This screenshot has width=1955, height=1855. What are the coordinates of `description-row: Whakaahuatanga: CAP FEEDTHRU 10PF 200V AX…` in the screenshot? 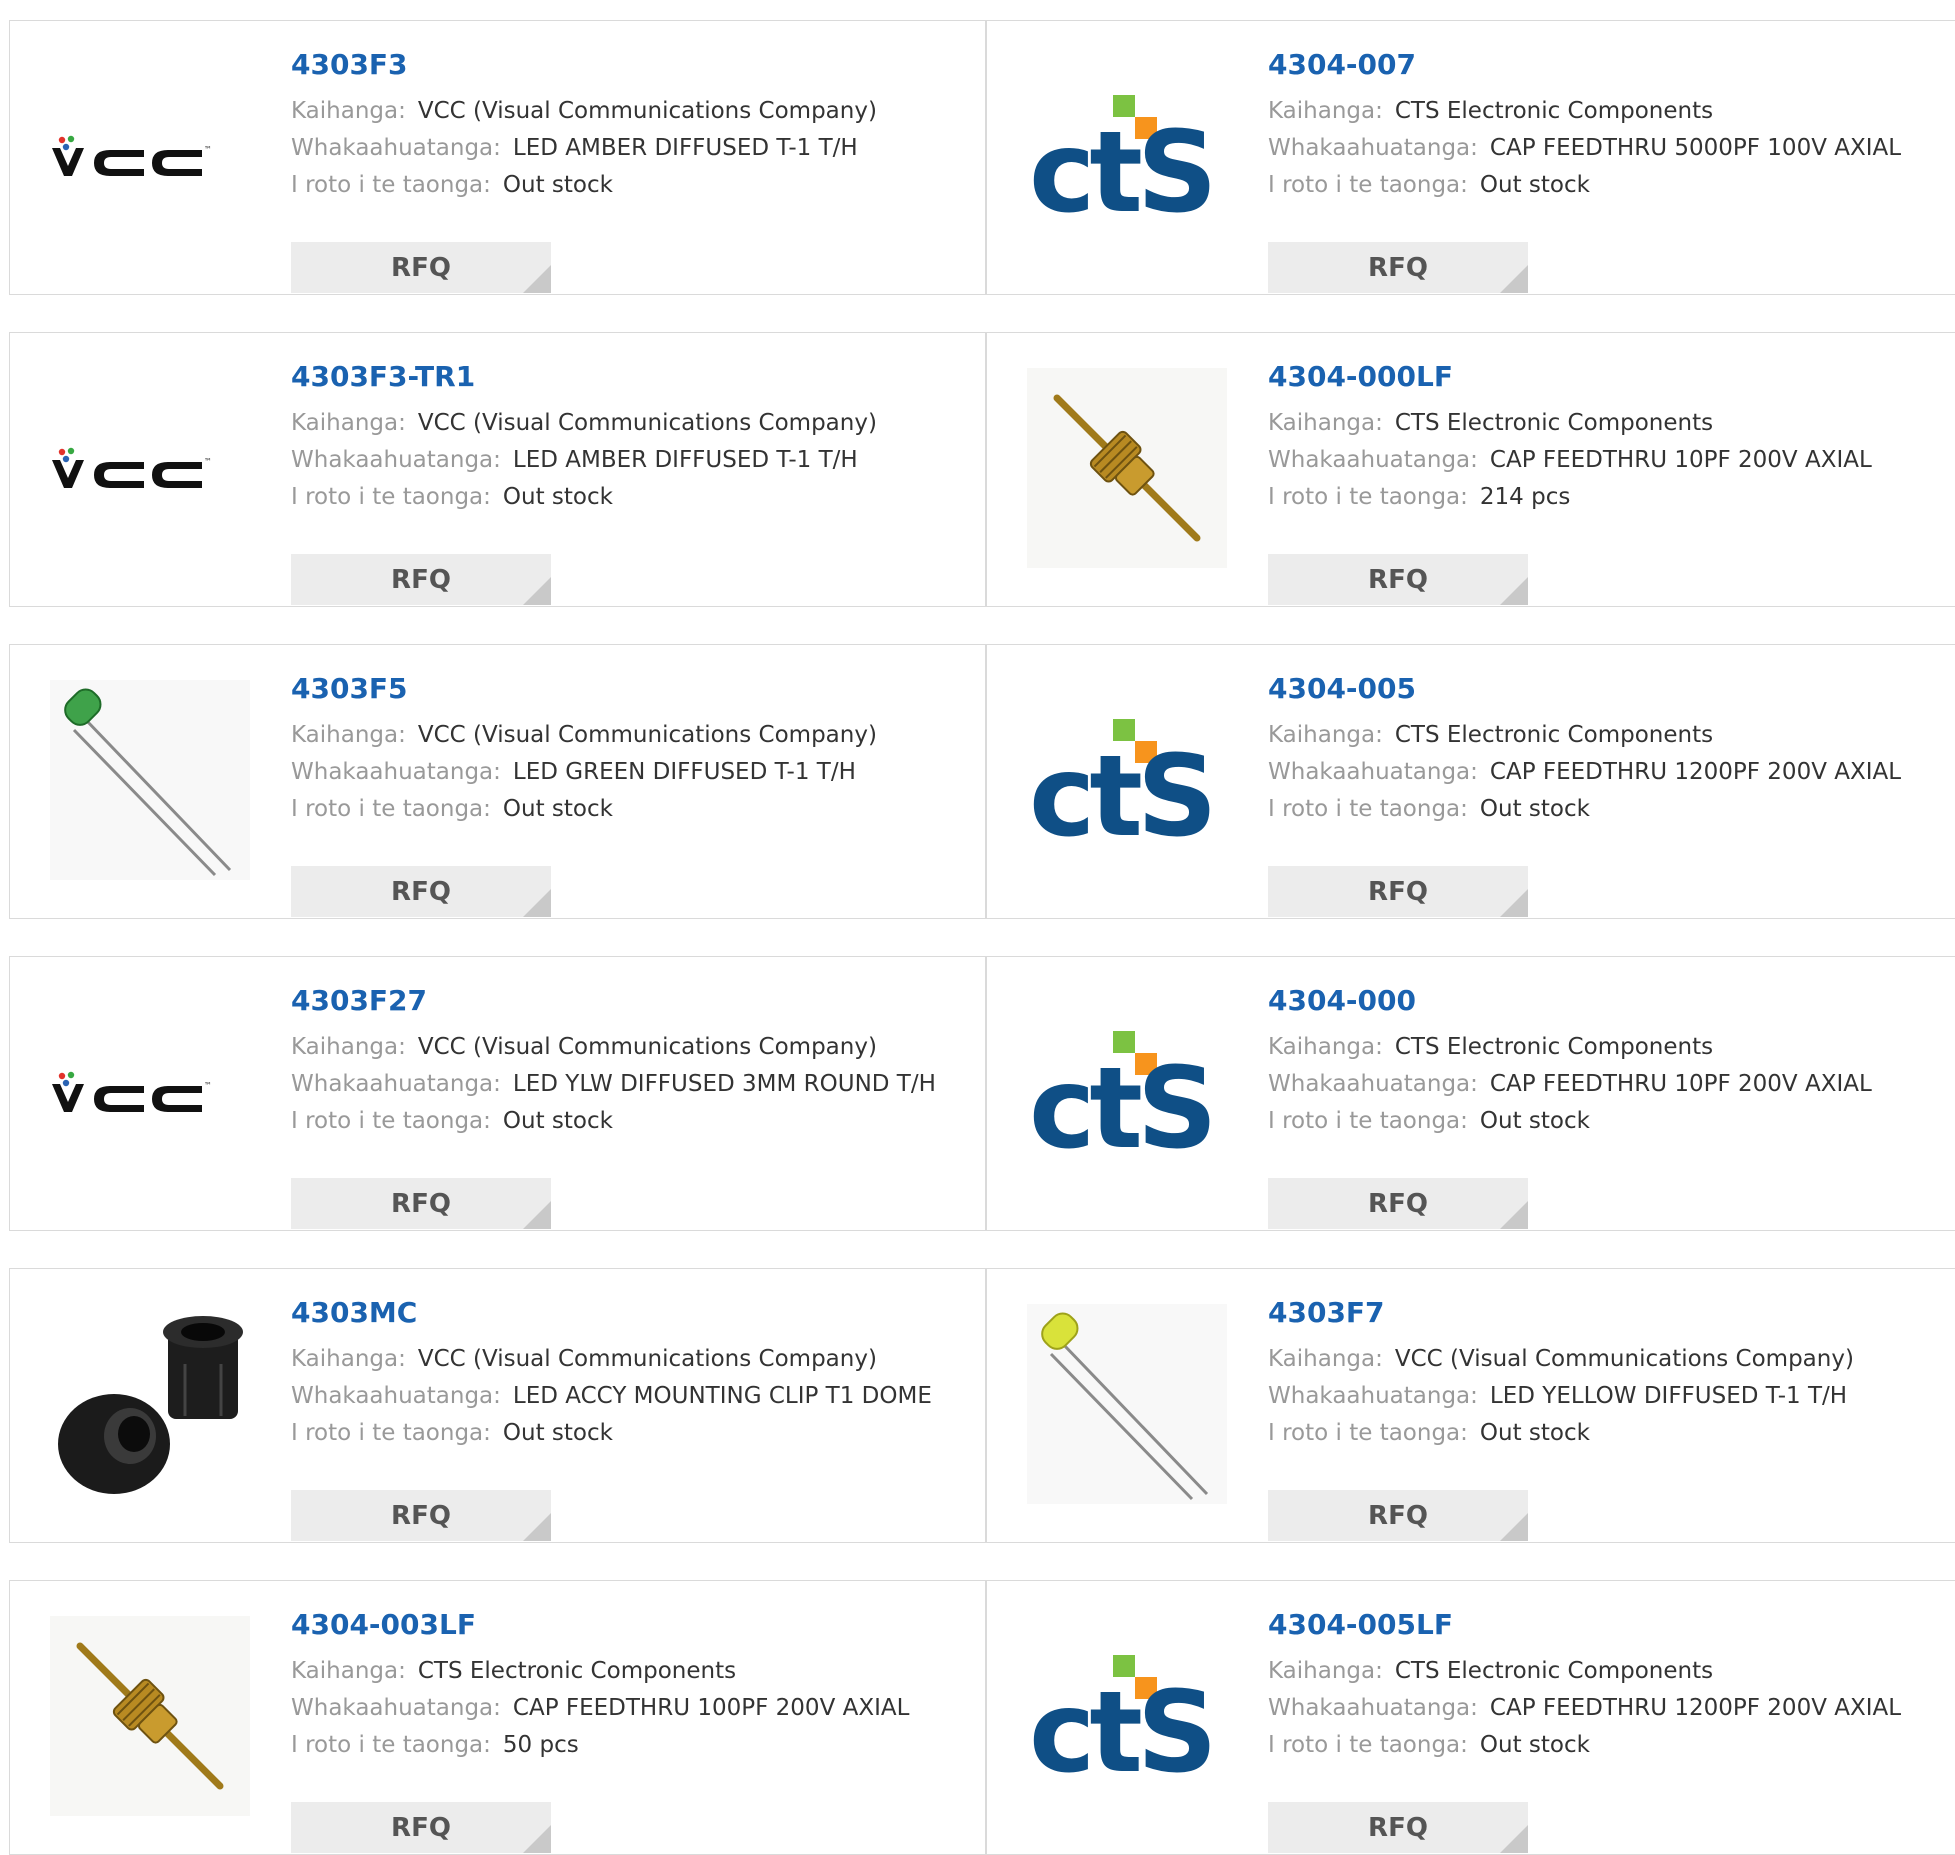 It's located at (1570, 460).